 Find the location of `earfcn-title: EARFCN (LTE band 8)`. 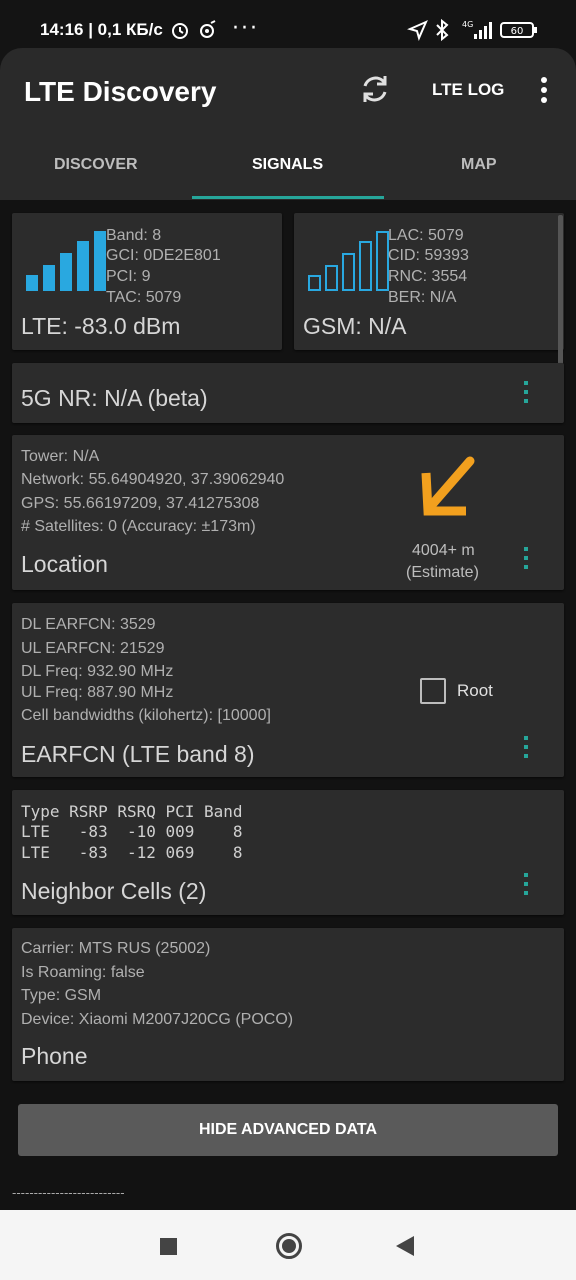

earfcn-title: EARFCN (LTE band 8) is located at coordinates (138, 754).